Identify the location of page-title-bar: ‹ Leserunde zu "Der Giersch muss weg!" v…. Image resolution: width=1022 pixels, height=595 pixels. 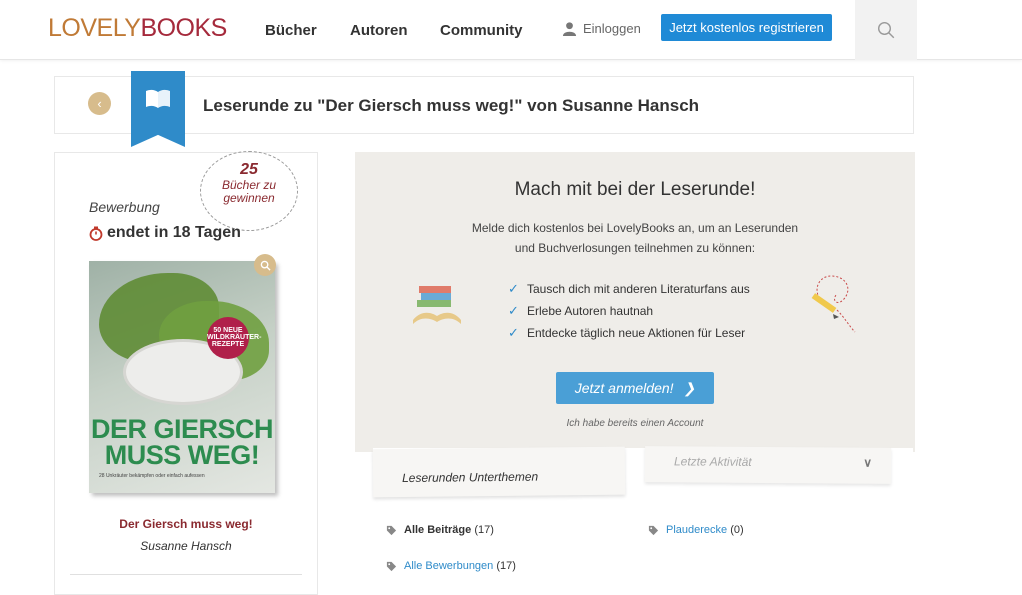
(484, 109).